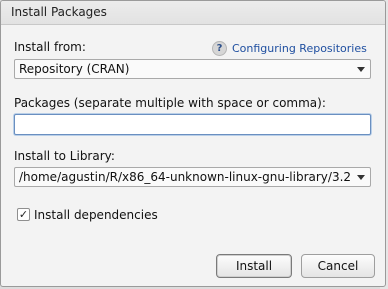 This screenshot has height=289, width=388. What do you see at coordinates (219, 48) in the screenshot?
I see `help-icon: ?` at bounding box center [219, 48].